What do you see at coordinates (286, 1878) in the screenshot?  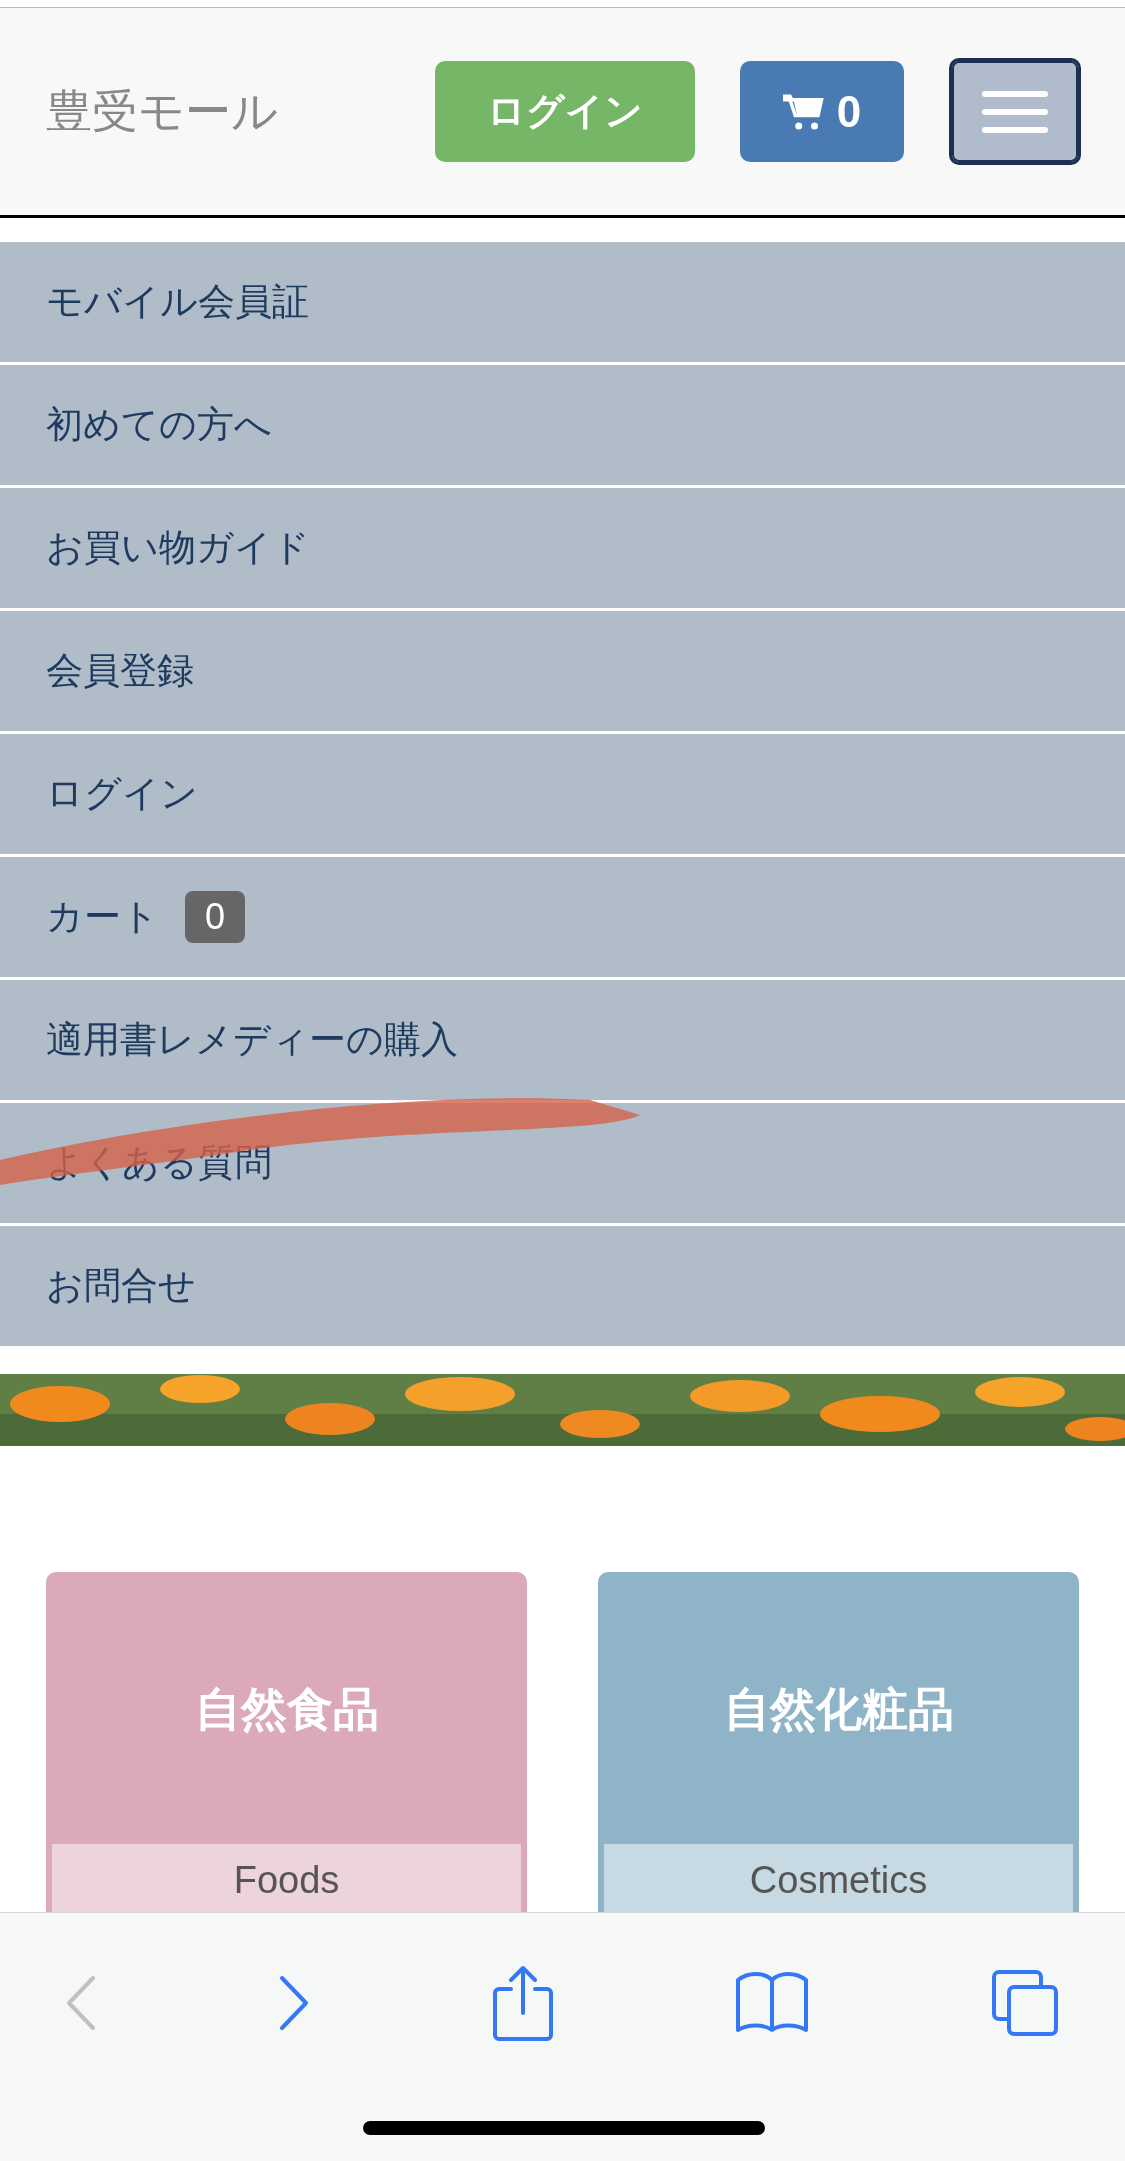 I see `category-subtitle: Foods` at bounding box center [286, 1878].